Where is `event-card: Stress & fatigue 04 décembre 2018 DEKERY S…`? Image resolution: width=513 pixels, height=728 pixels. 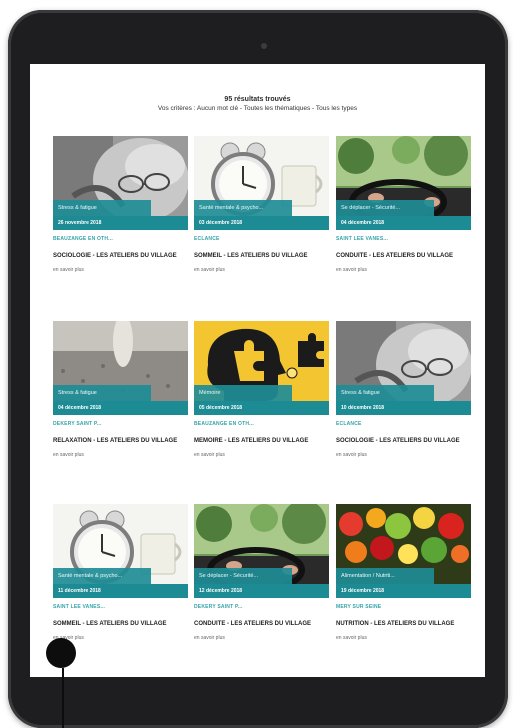
event-card: Stress & fatigue 04 décembre 2018 DEKERY S… is located at coordinates (120, 389).